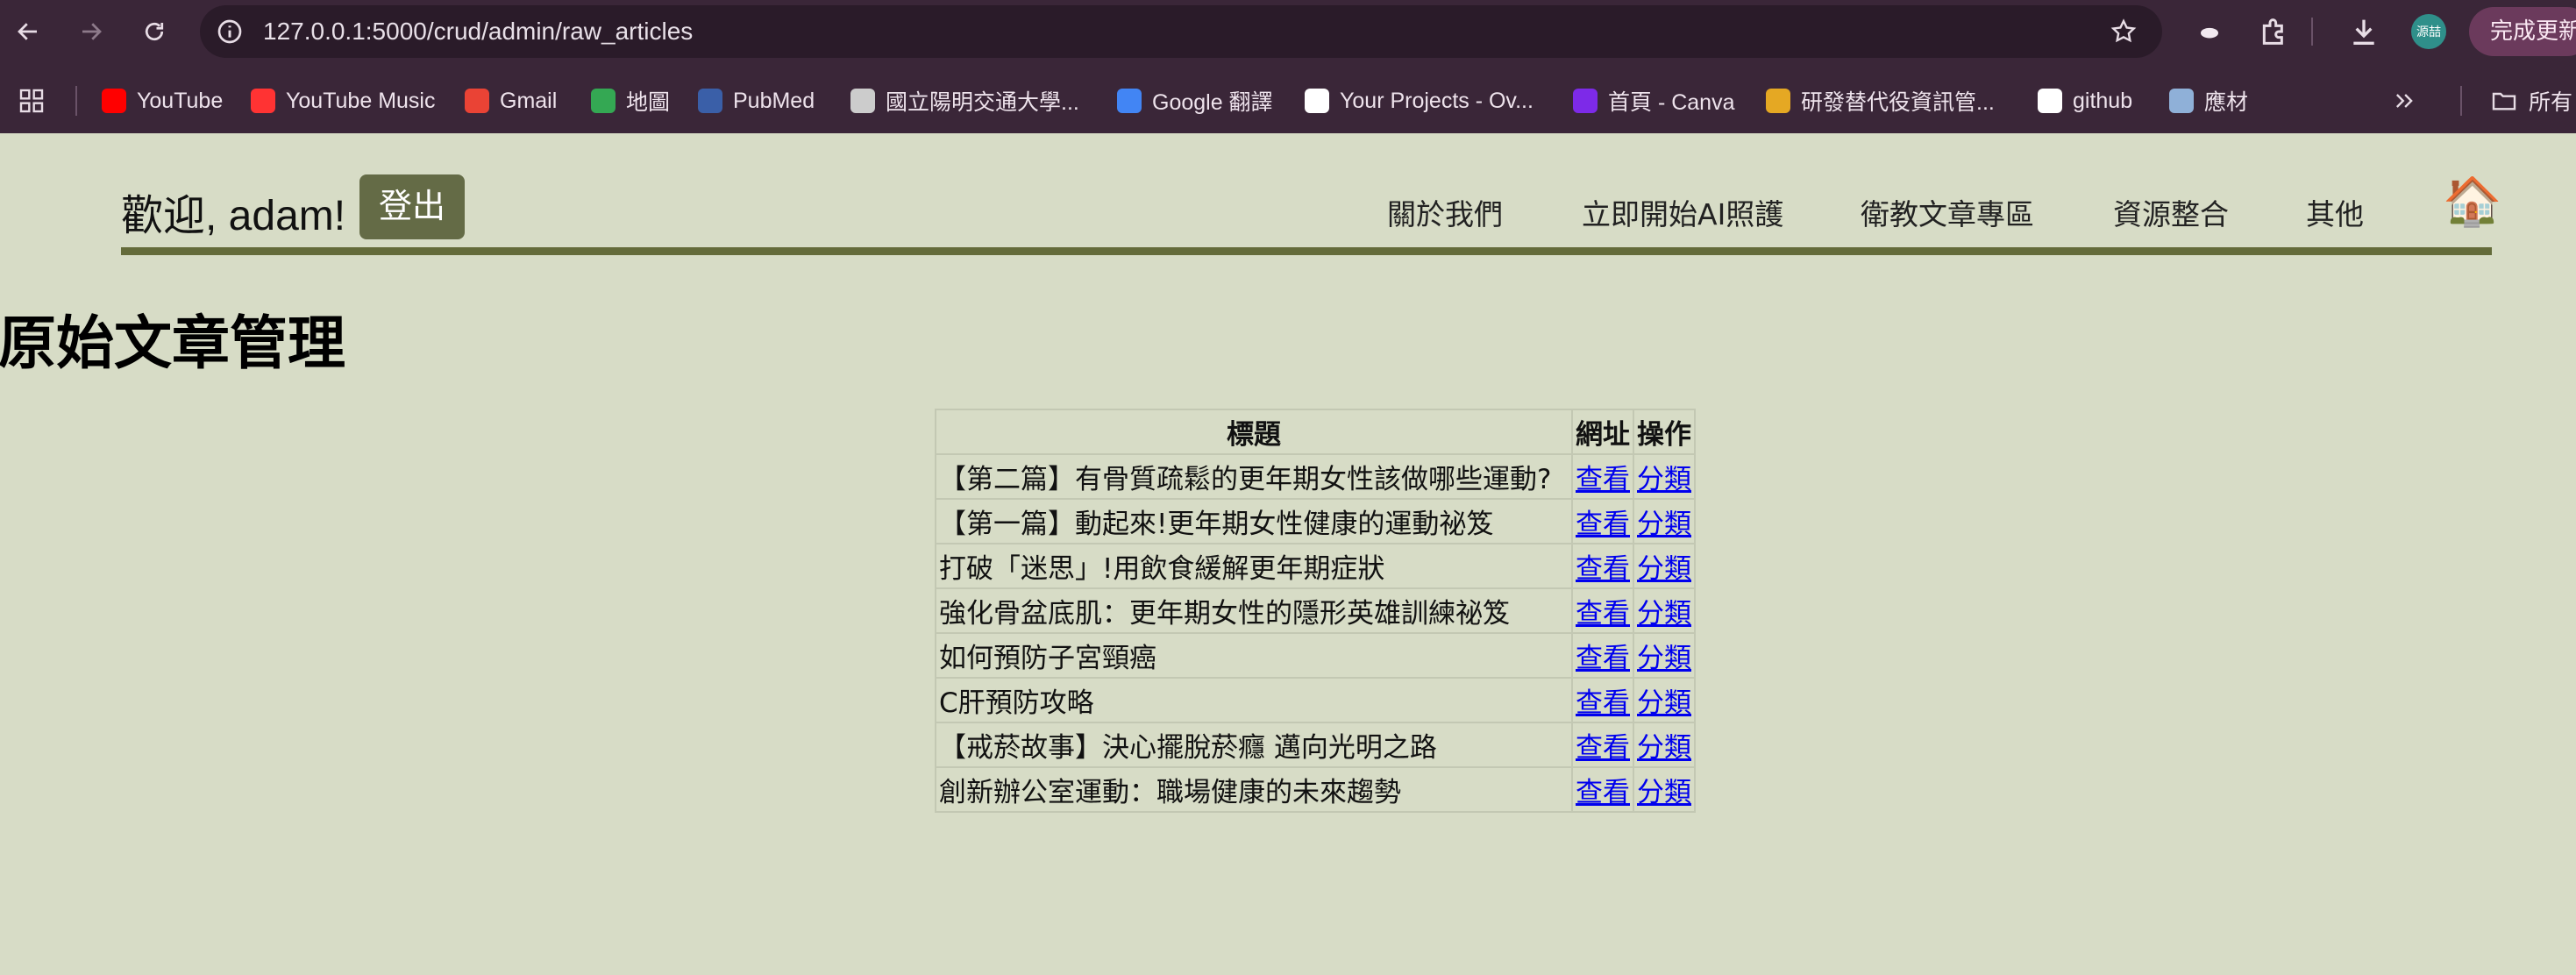 Image resolution: width=2576 pixels, height=975 pixels. Describe the element at coordinates (1254, 610) in the screenshot. I see `article-title-cell: 強化骨盆底肌：更年期女性的隱形英雄訓練祕笈` at that location.